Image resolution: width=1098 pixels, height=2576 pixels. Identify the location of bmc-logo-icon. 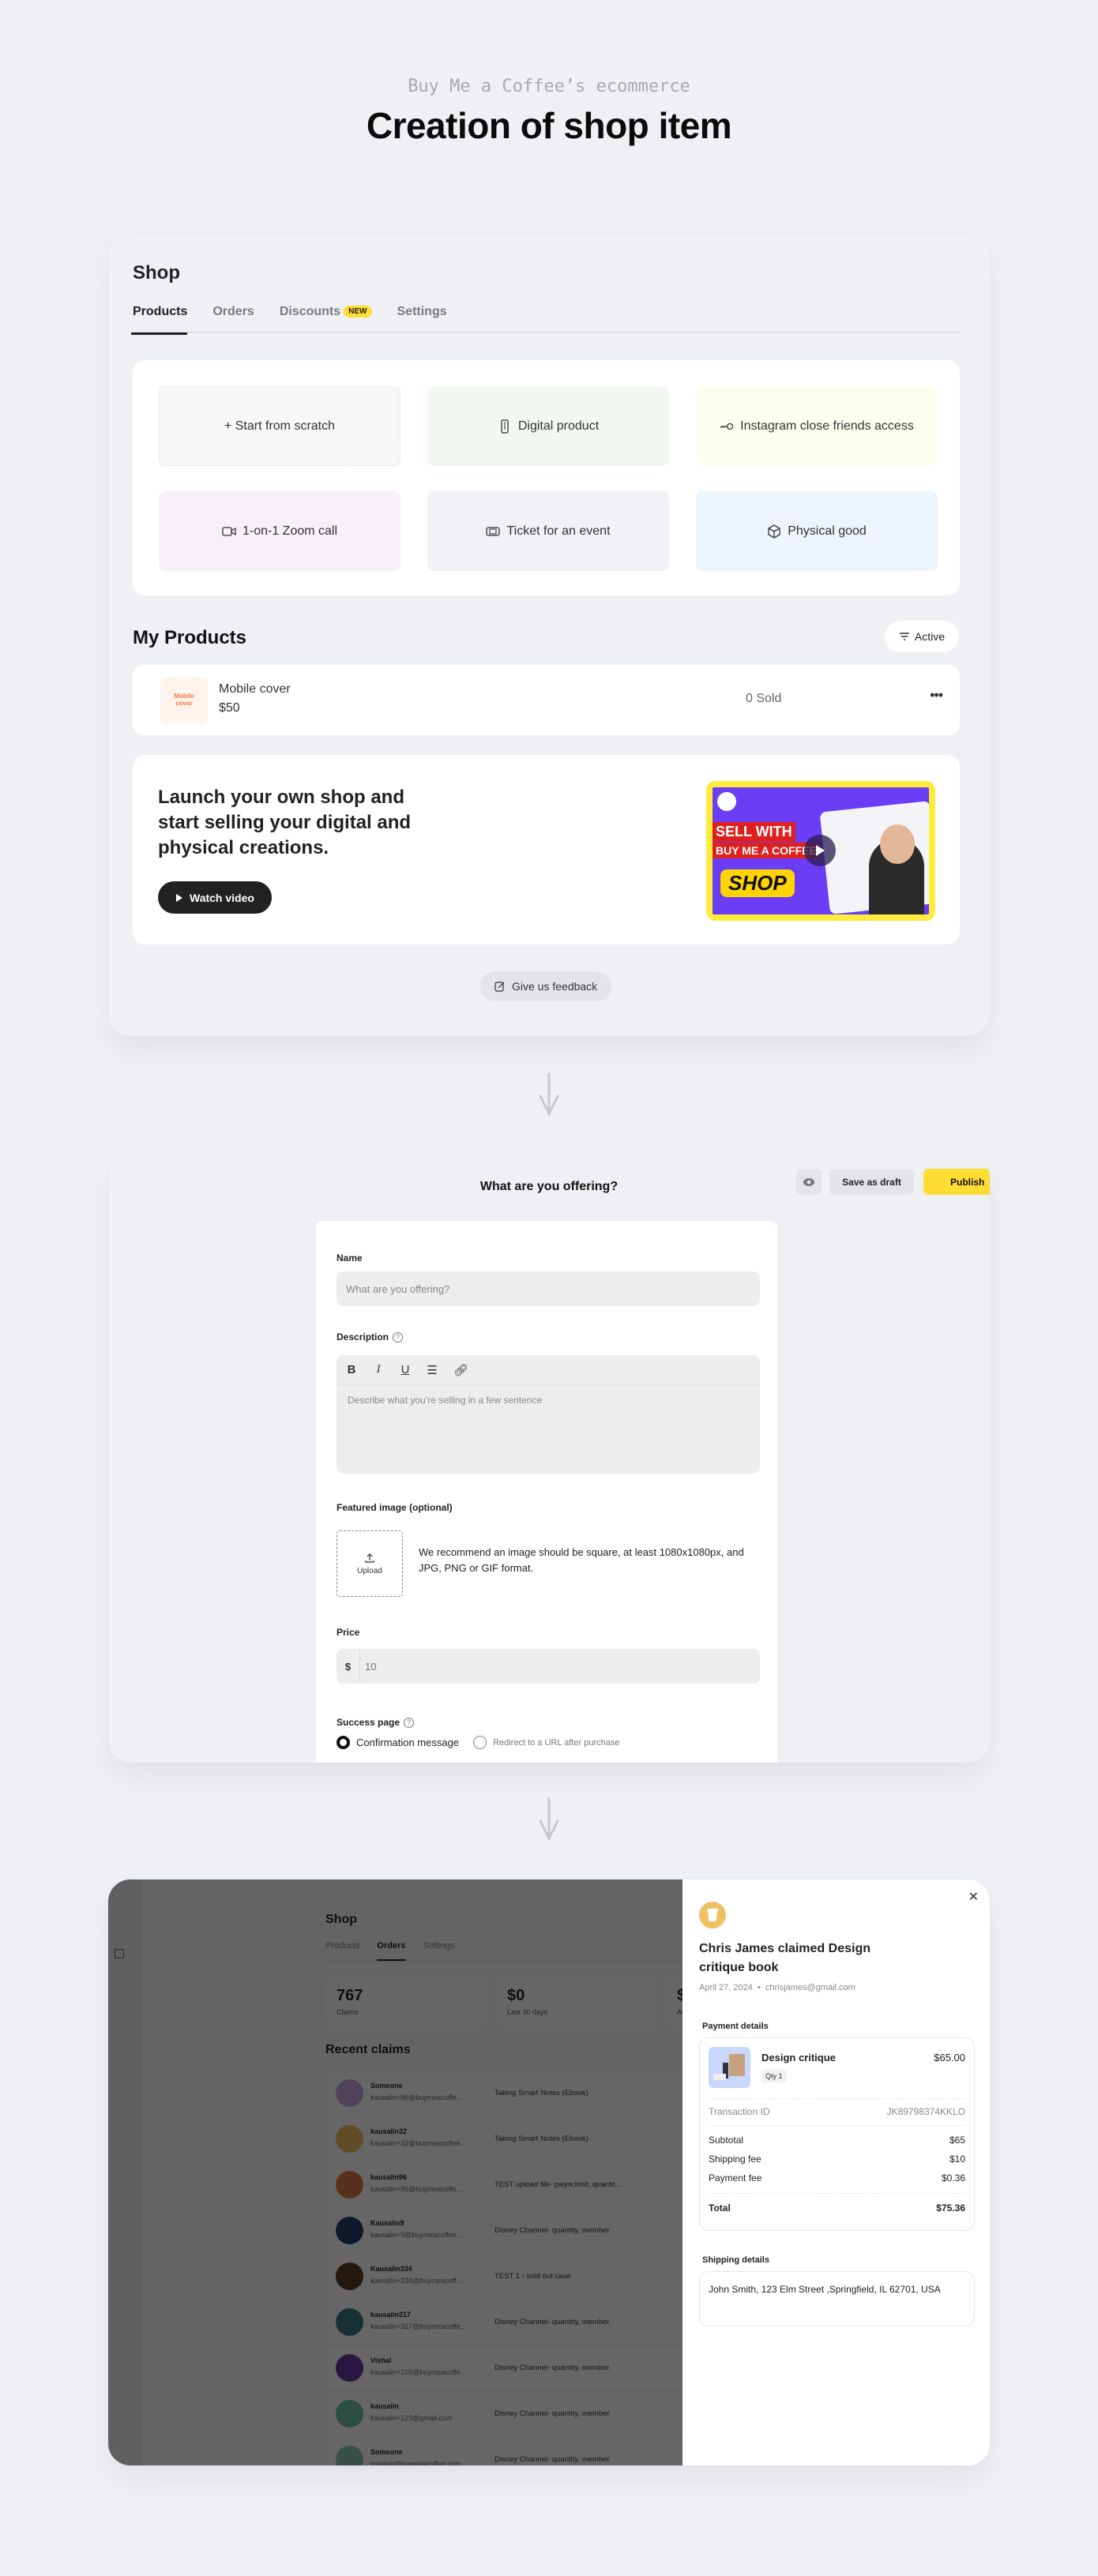
(726, 801).